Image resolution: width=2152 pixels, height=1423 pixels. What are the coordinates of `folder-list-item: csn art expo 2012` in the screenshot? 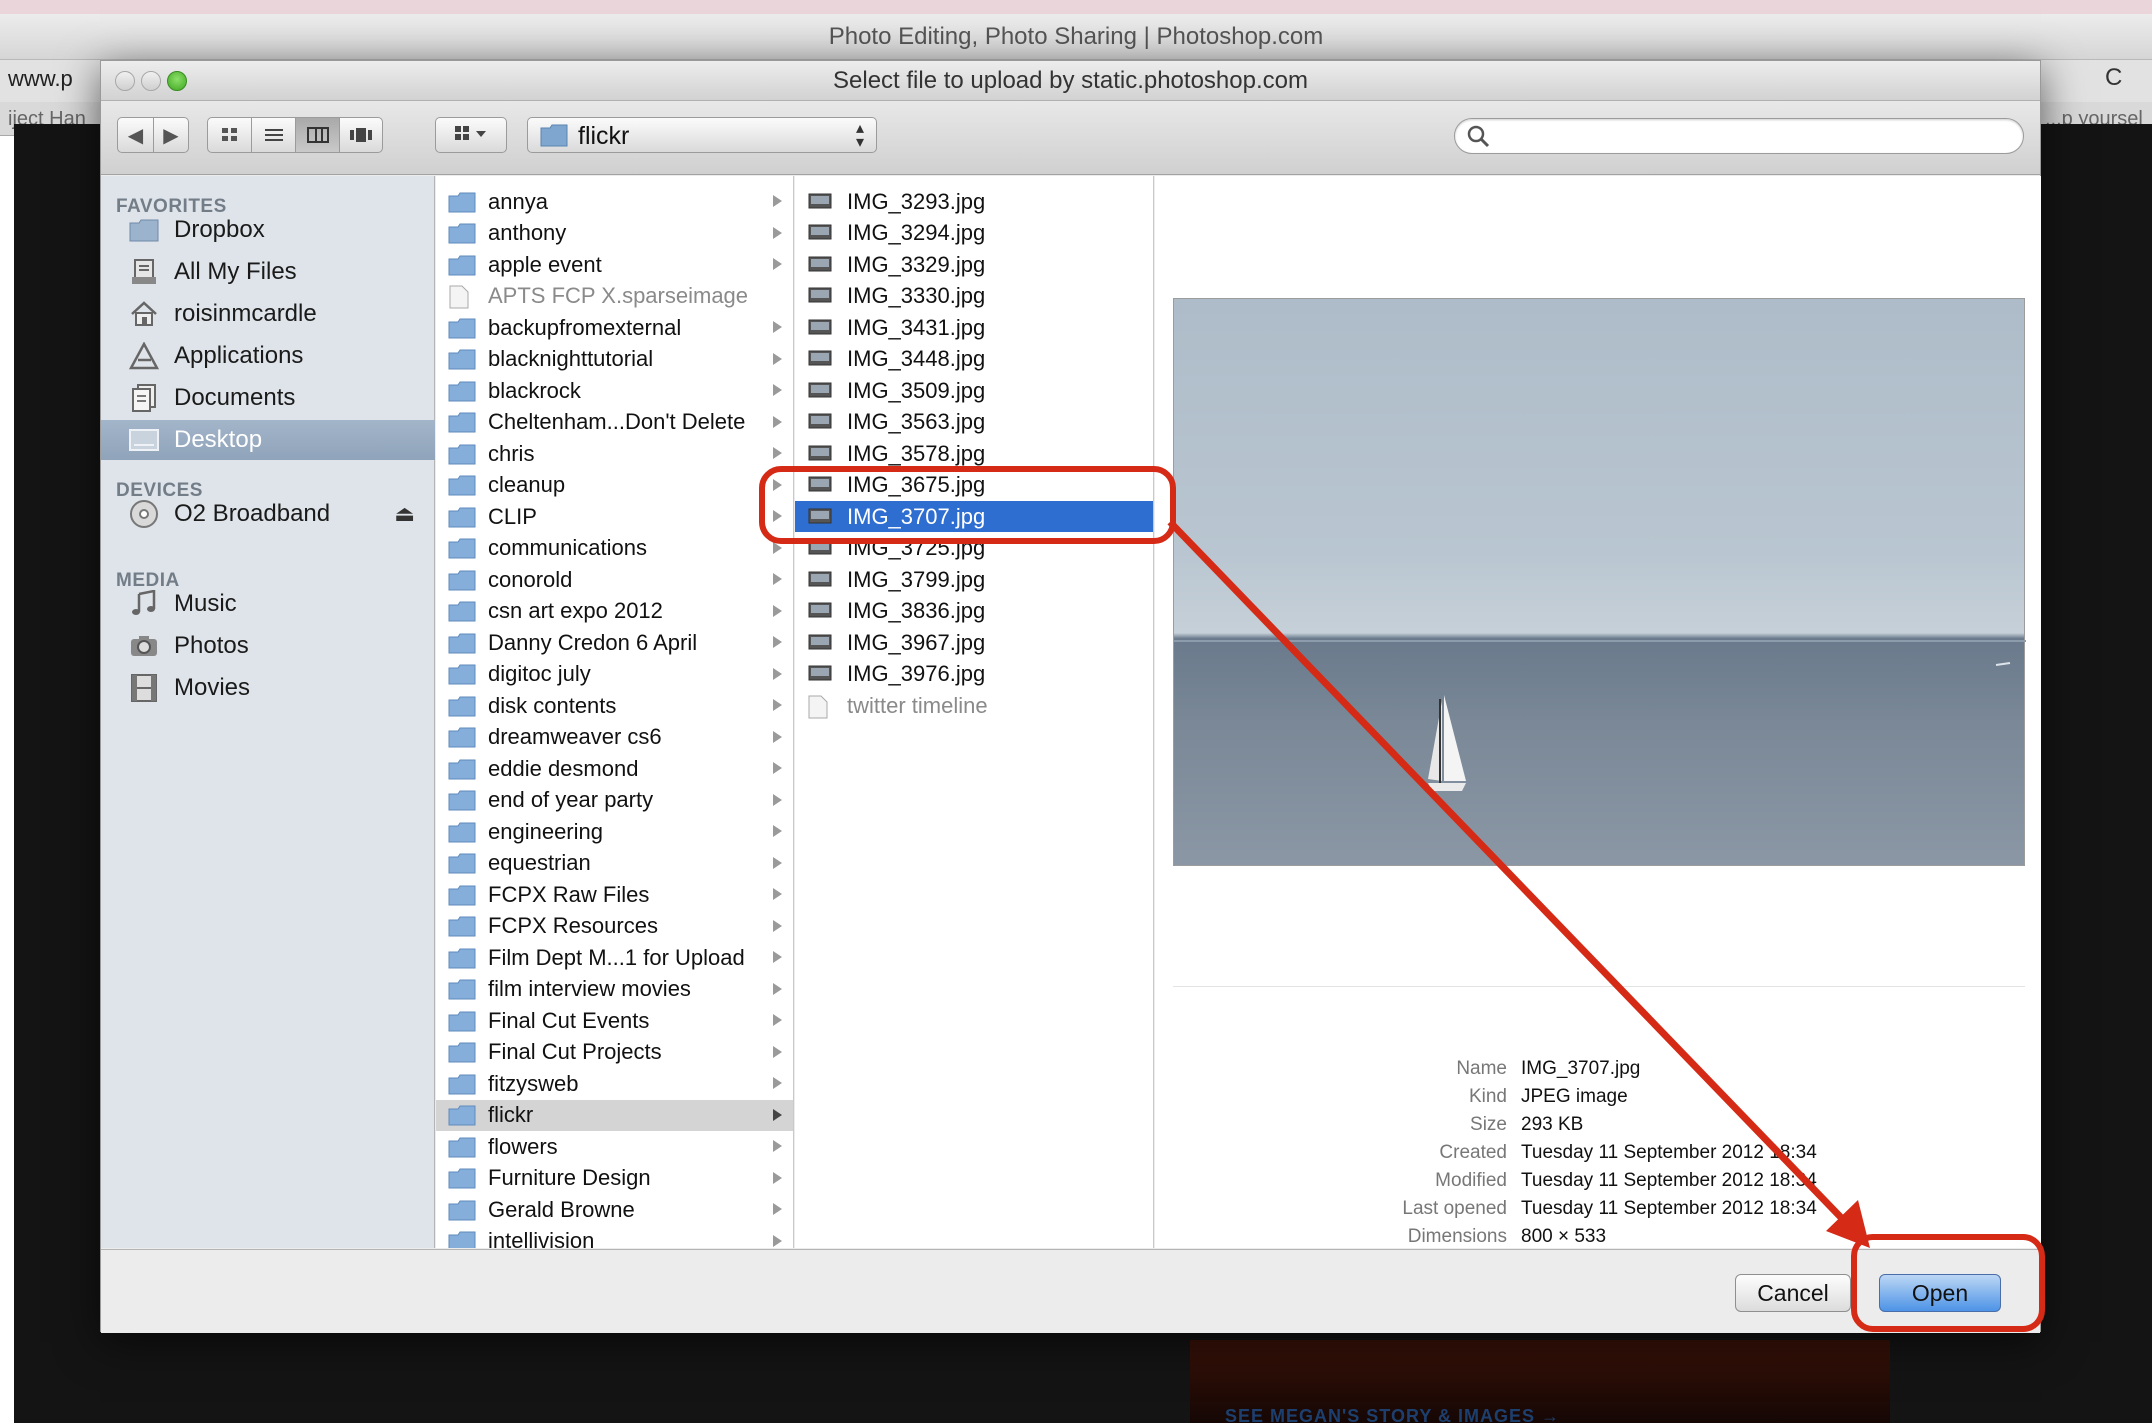 It's located at (614, 611).